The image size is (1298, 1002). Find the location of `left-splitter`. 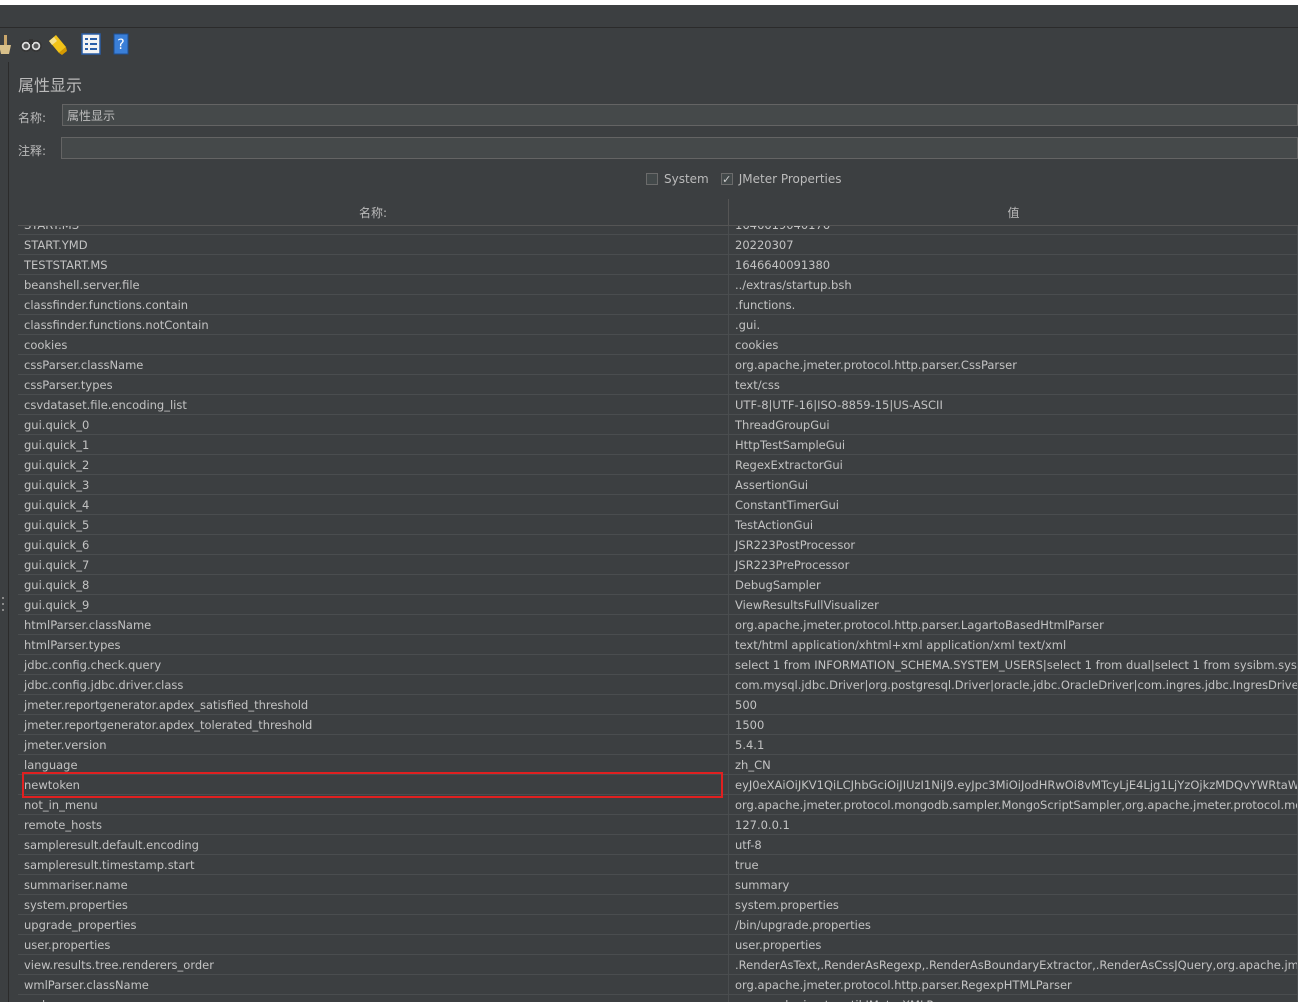

left-splitter is located at coordinates (4, 532).